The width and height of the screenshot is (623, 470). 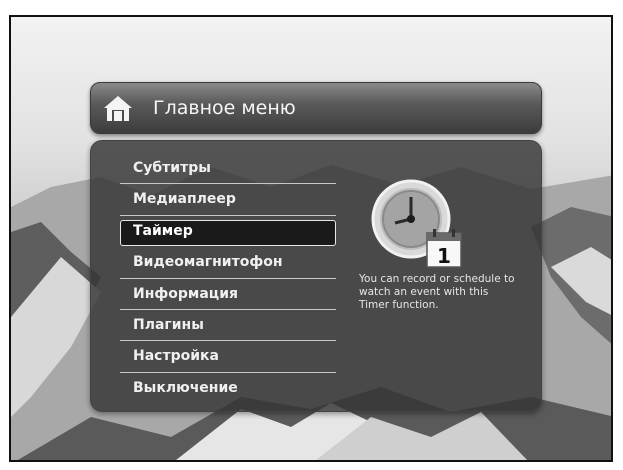 What do you see at coordinates (172, 168) in the screenshot?
I see `menu-item-label: Субтитры` at bounding box center [172, 168].